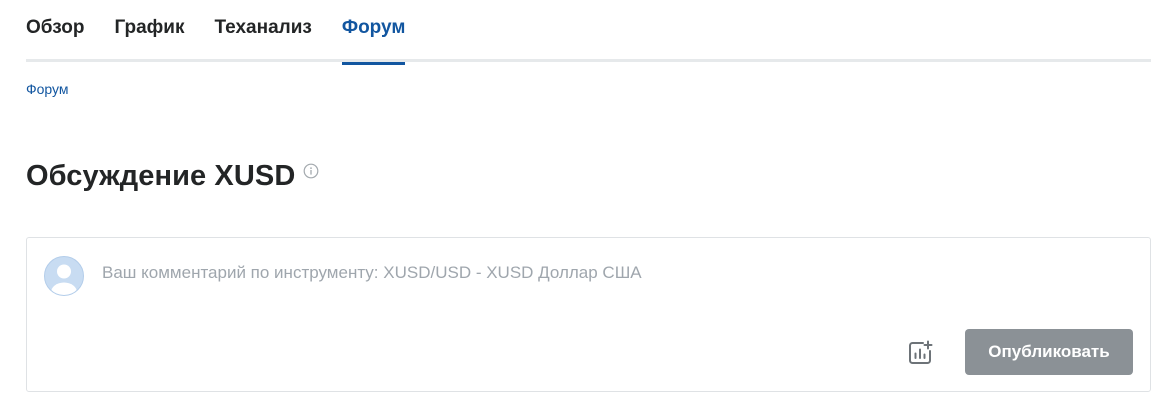 The width and height of the screenshot is (1176, 409). Describe the element at coordinates (920, 353) in the screenshot. I see `chart-add-icon` at that location.